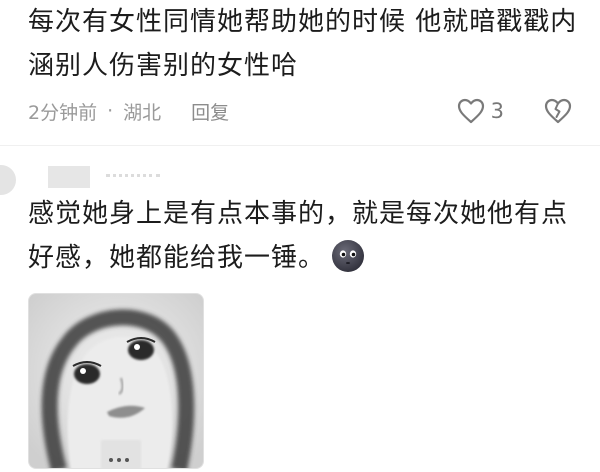  What do you see at coordinates (142, 112) in the screenshot?
I see `comment-location: 湖北` at bounding box center [142, 112].